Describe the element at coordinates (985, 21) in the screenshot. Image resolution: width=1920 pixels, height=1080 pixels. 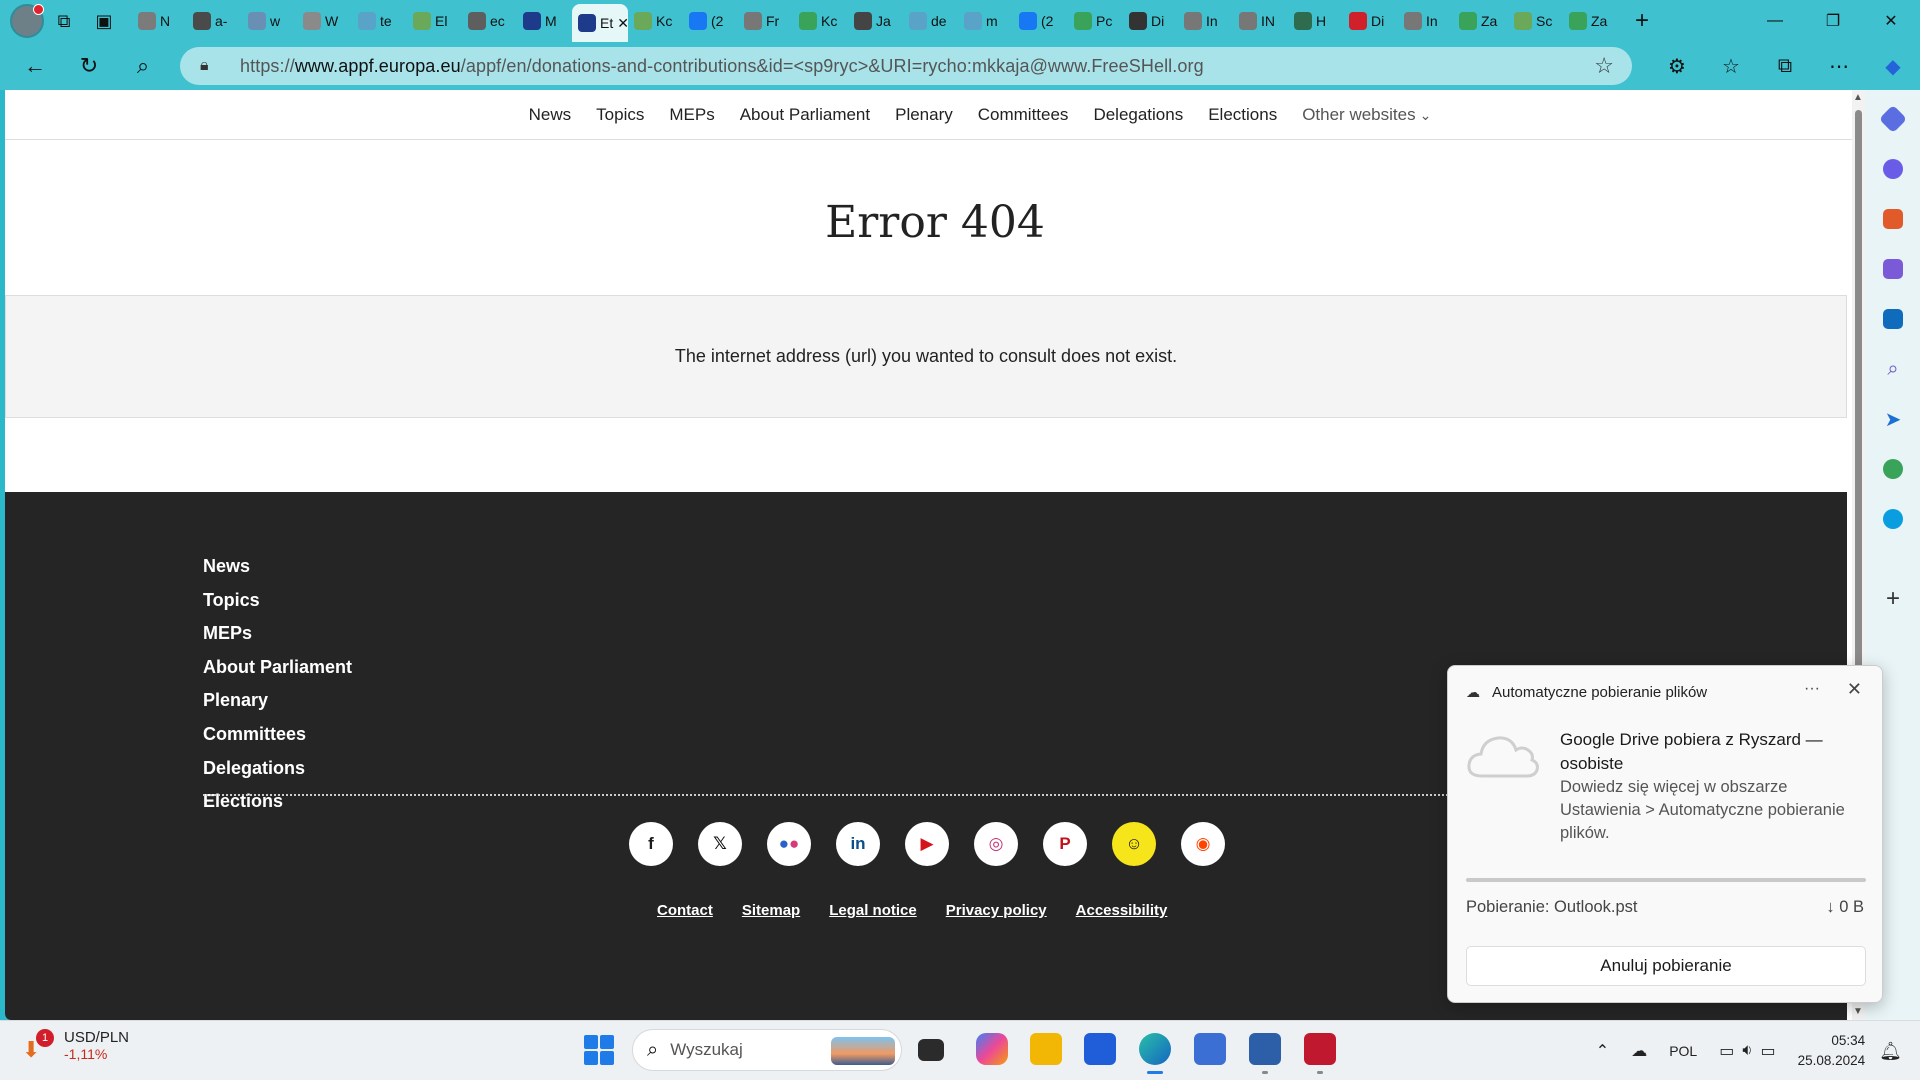
I see `tab: m` at that location.